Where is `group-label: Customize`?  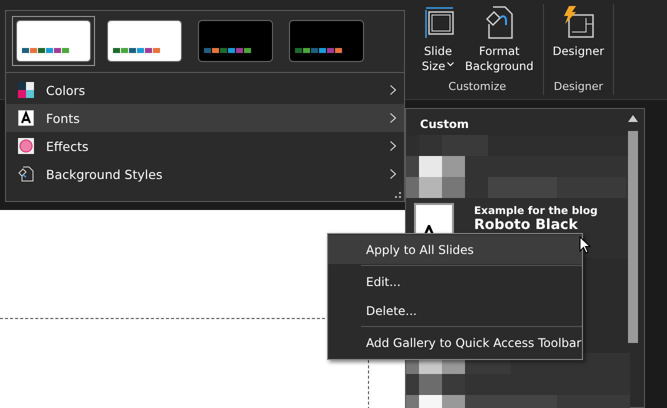 group-label: Customize is located at coordinates (477, 87).